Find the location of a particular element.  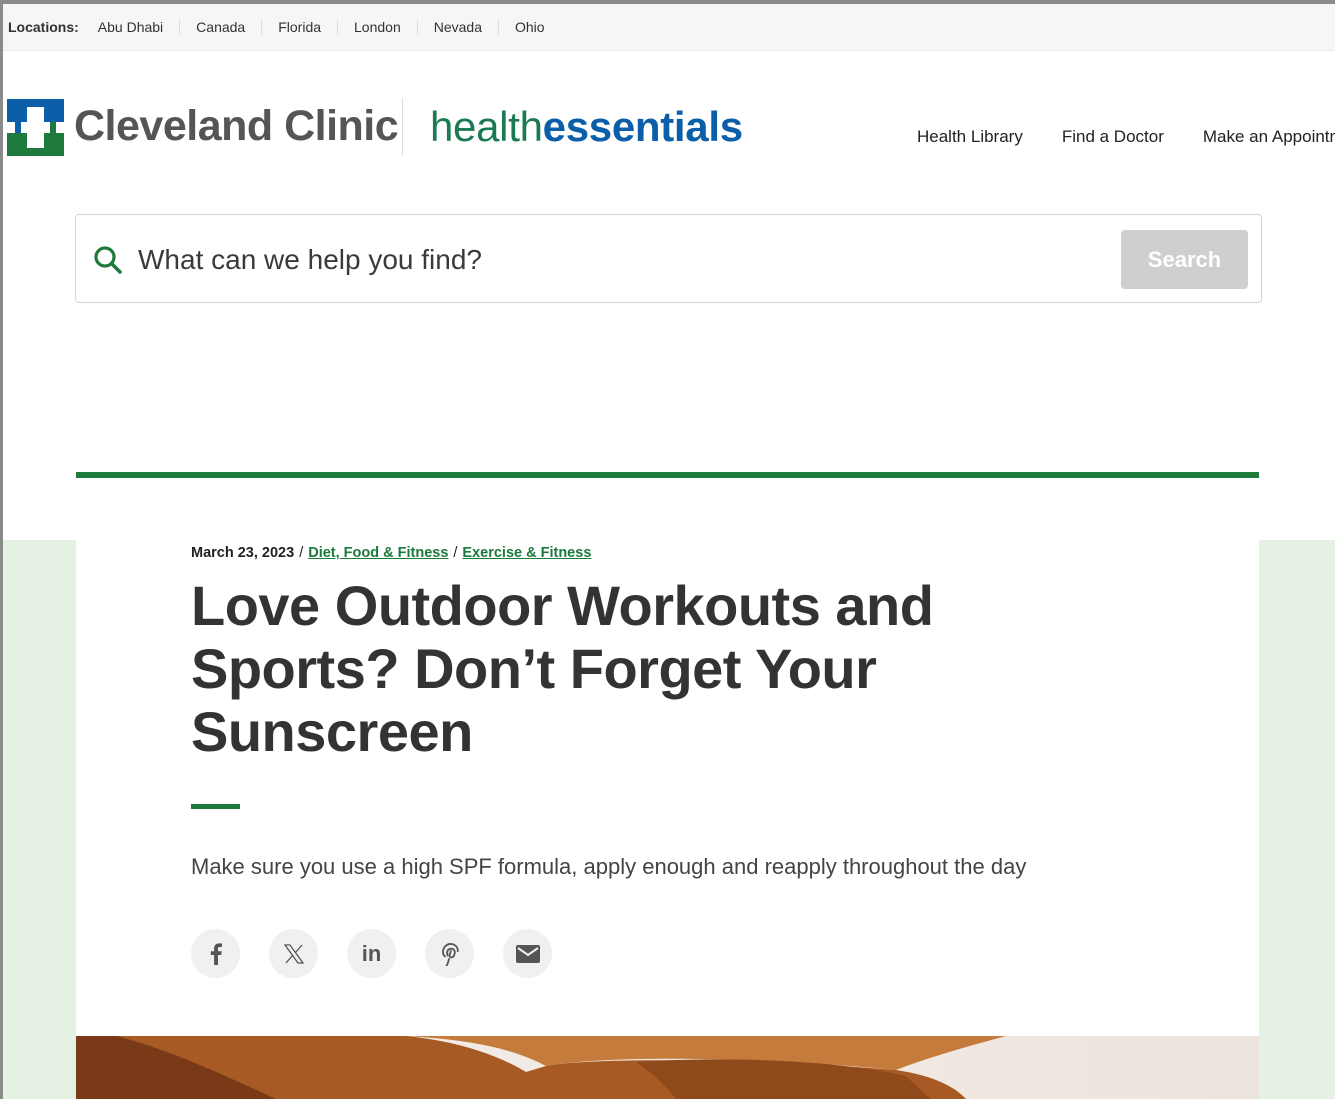

category-link-exercise-fitness: Exercise & Fitness is located at coordinates (526, 553).